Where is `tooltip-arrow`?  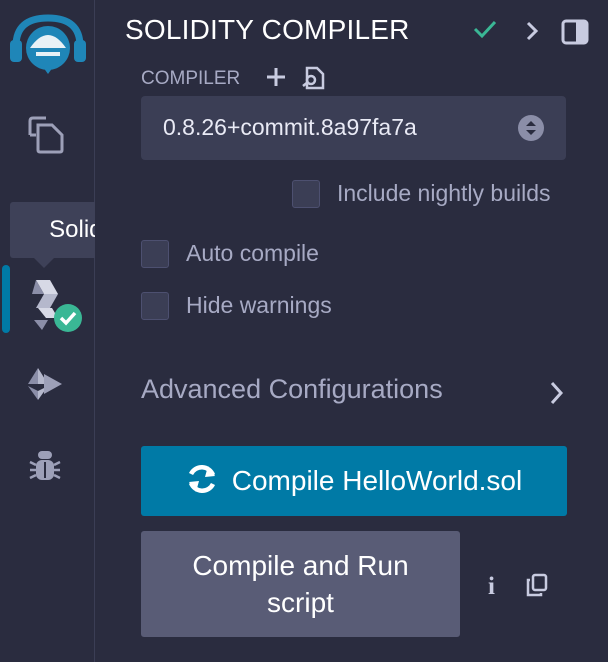
tooltip-arrow is located at coordinates (44, 263).